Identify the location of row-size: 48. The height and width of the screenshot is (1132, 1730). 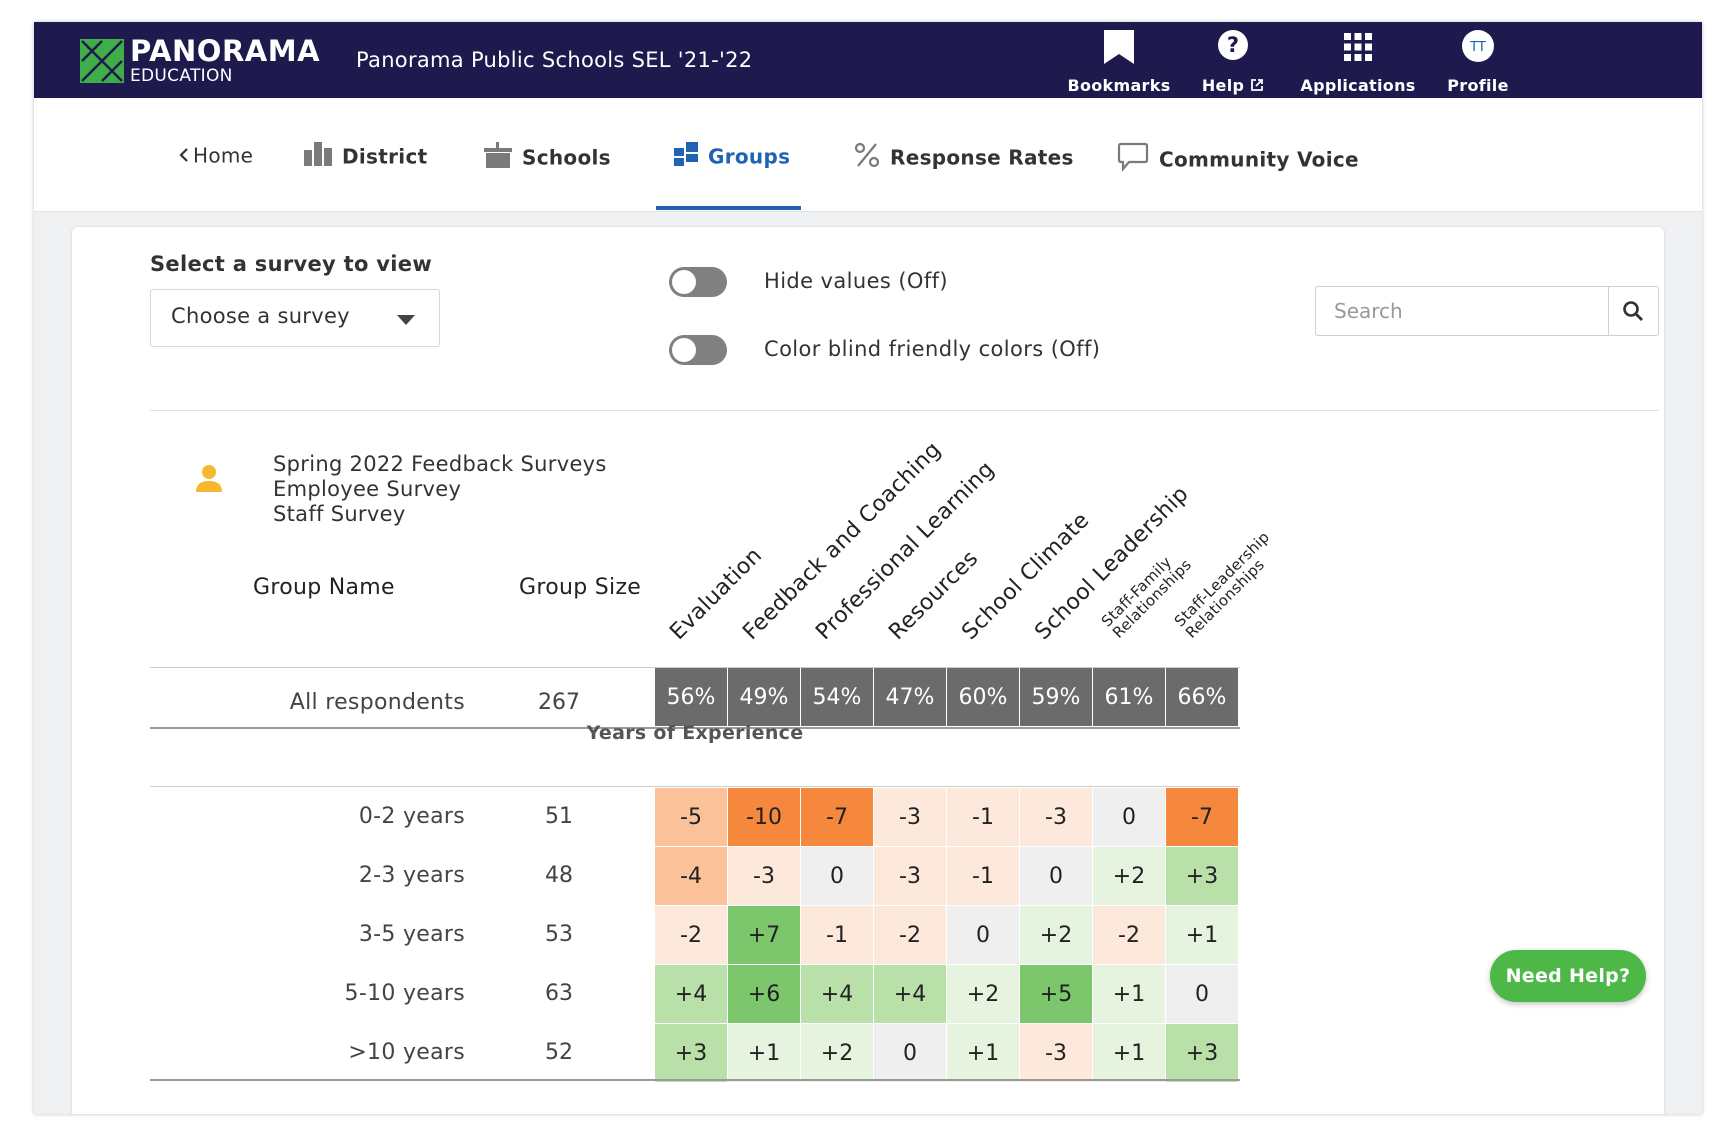
(559, 875).